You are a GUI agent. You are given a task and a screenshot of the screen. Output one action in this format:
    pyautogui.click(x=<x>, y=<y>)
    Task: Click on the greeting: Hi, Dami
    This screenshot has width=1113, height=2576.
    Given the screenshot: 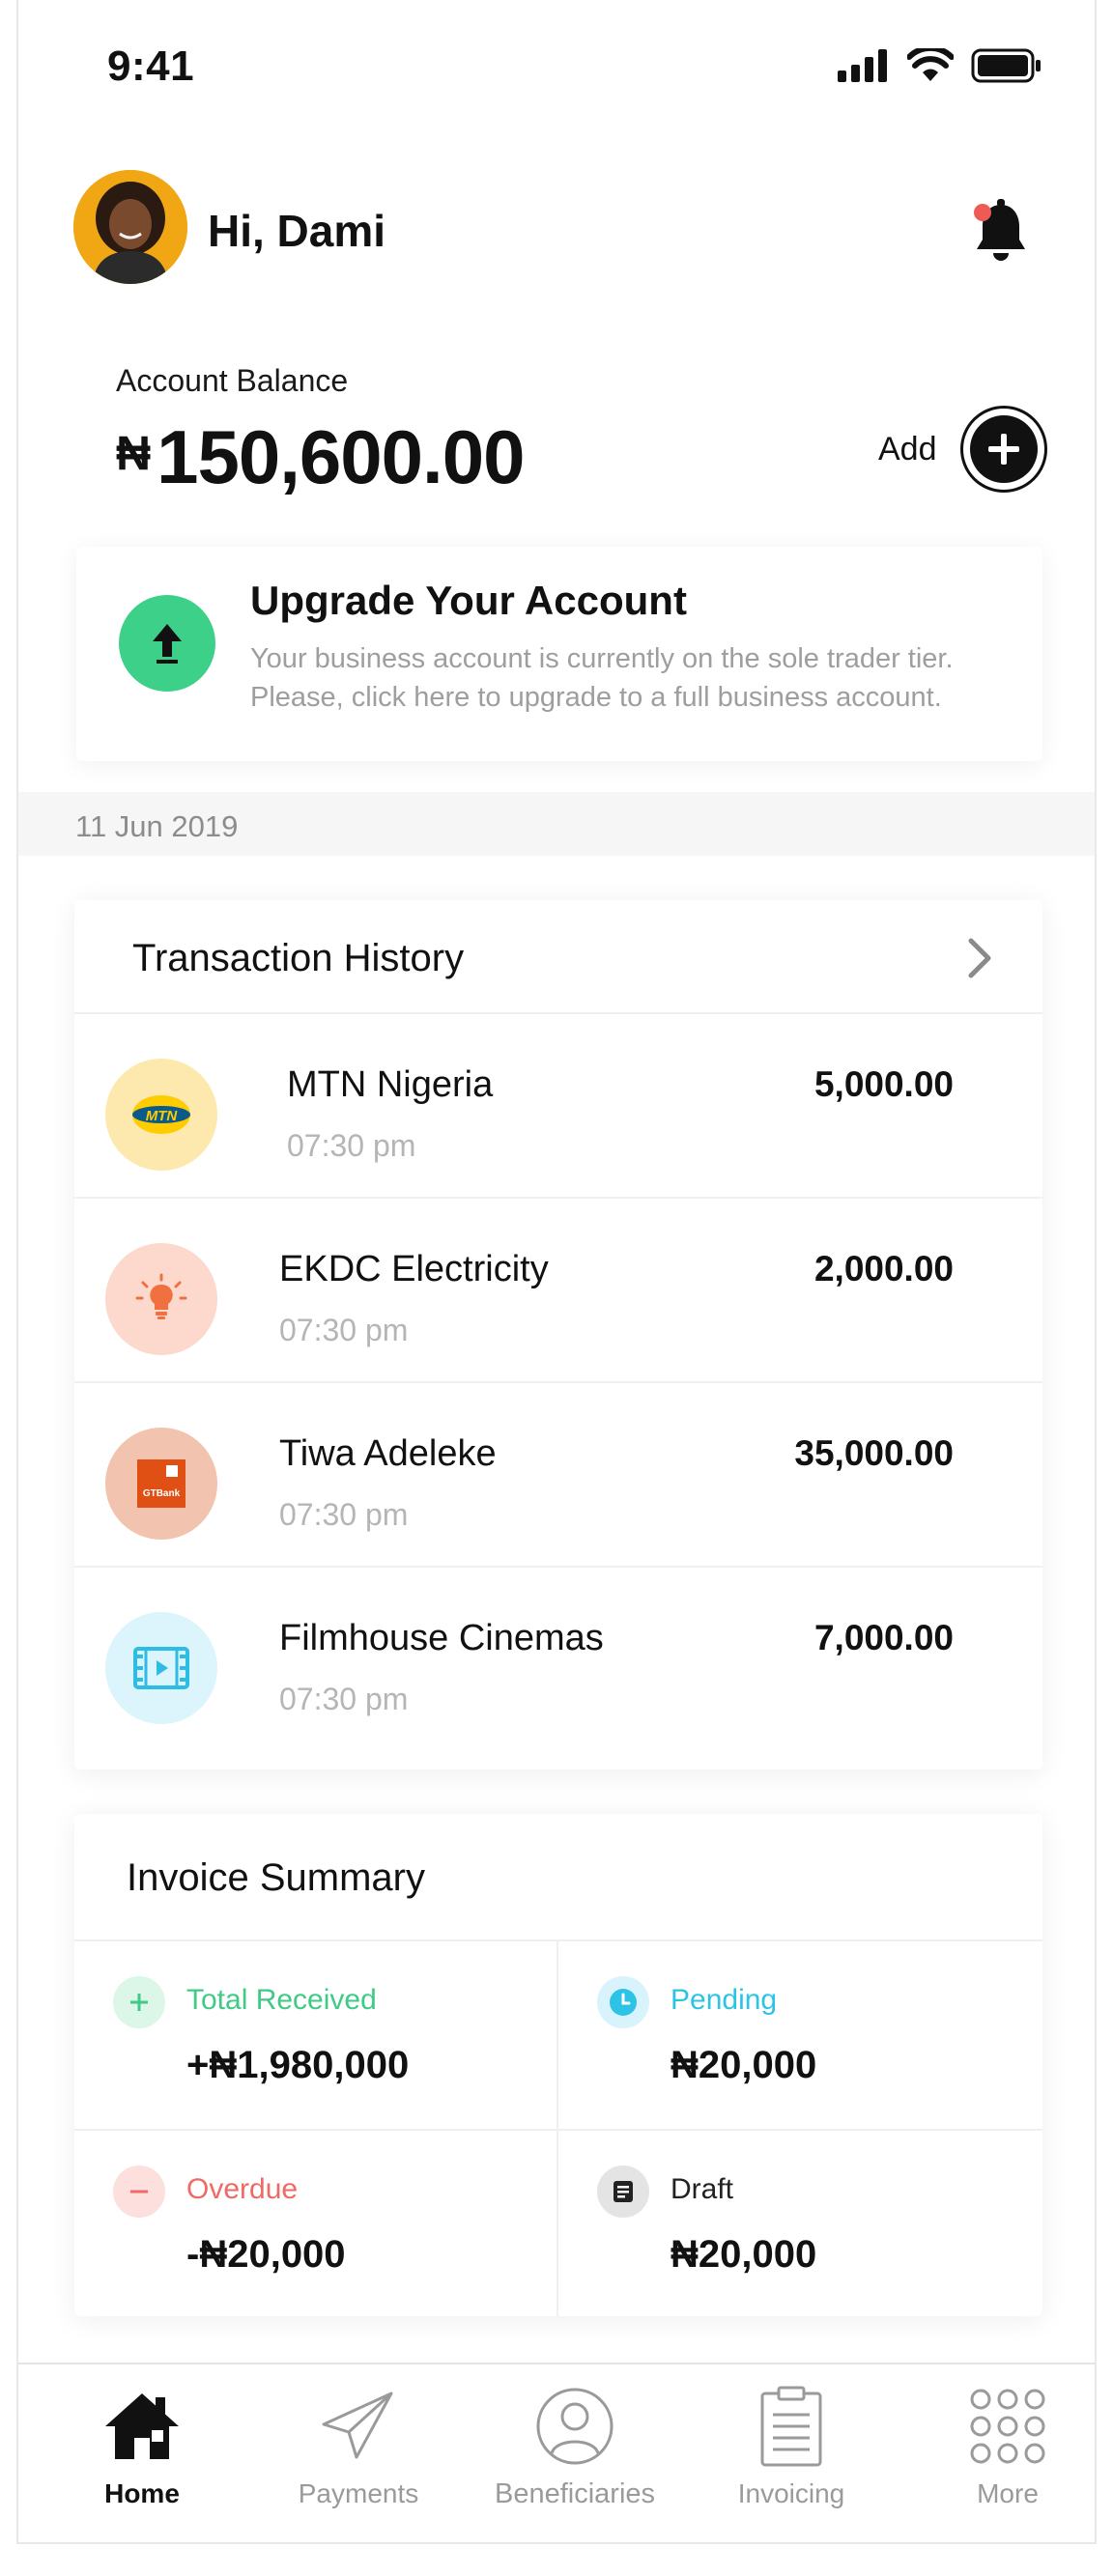 What is the action you would take?
    pyautogui.click(x=297, y=231)
    